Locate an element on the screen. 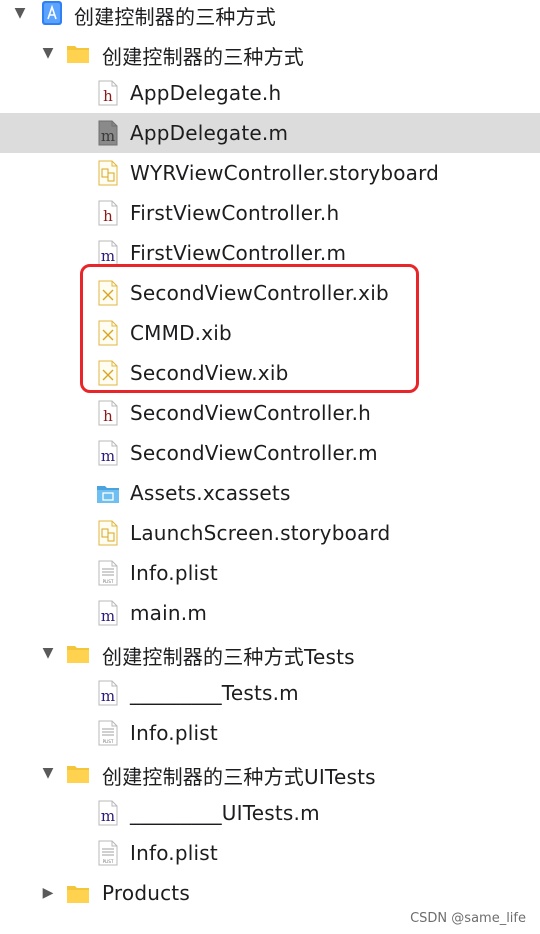 The height and width of the screenshot is (934, 540). tree-item-label: FirstViewController.h is located at coordinates (235, 213).